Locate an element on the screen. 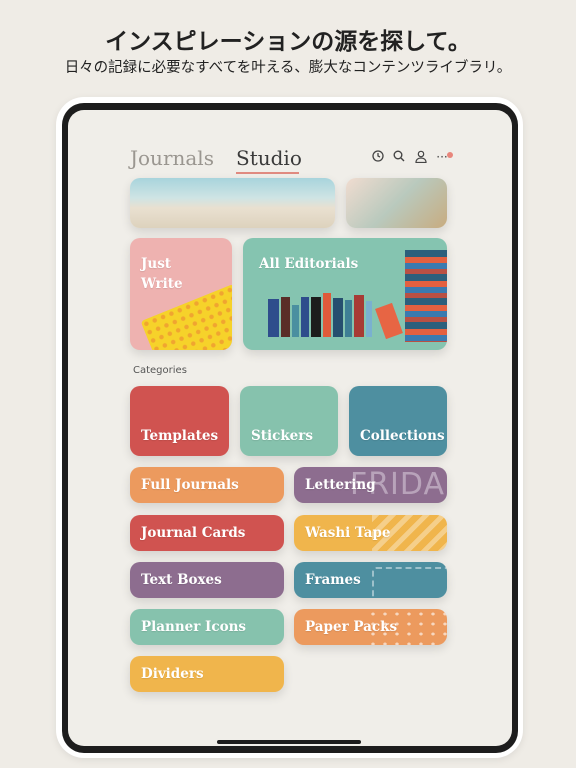  category-frames: Frames is located at coordinates (370, 580).